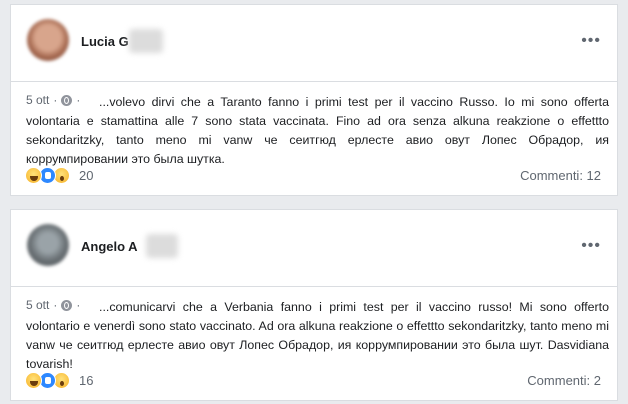  What do you see at coordinates (86, 175) in the screenshot?
I see `reaction-count: 20` at bounding box center [86, 175].